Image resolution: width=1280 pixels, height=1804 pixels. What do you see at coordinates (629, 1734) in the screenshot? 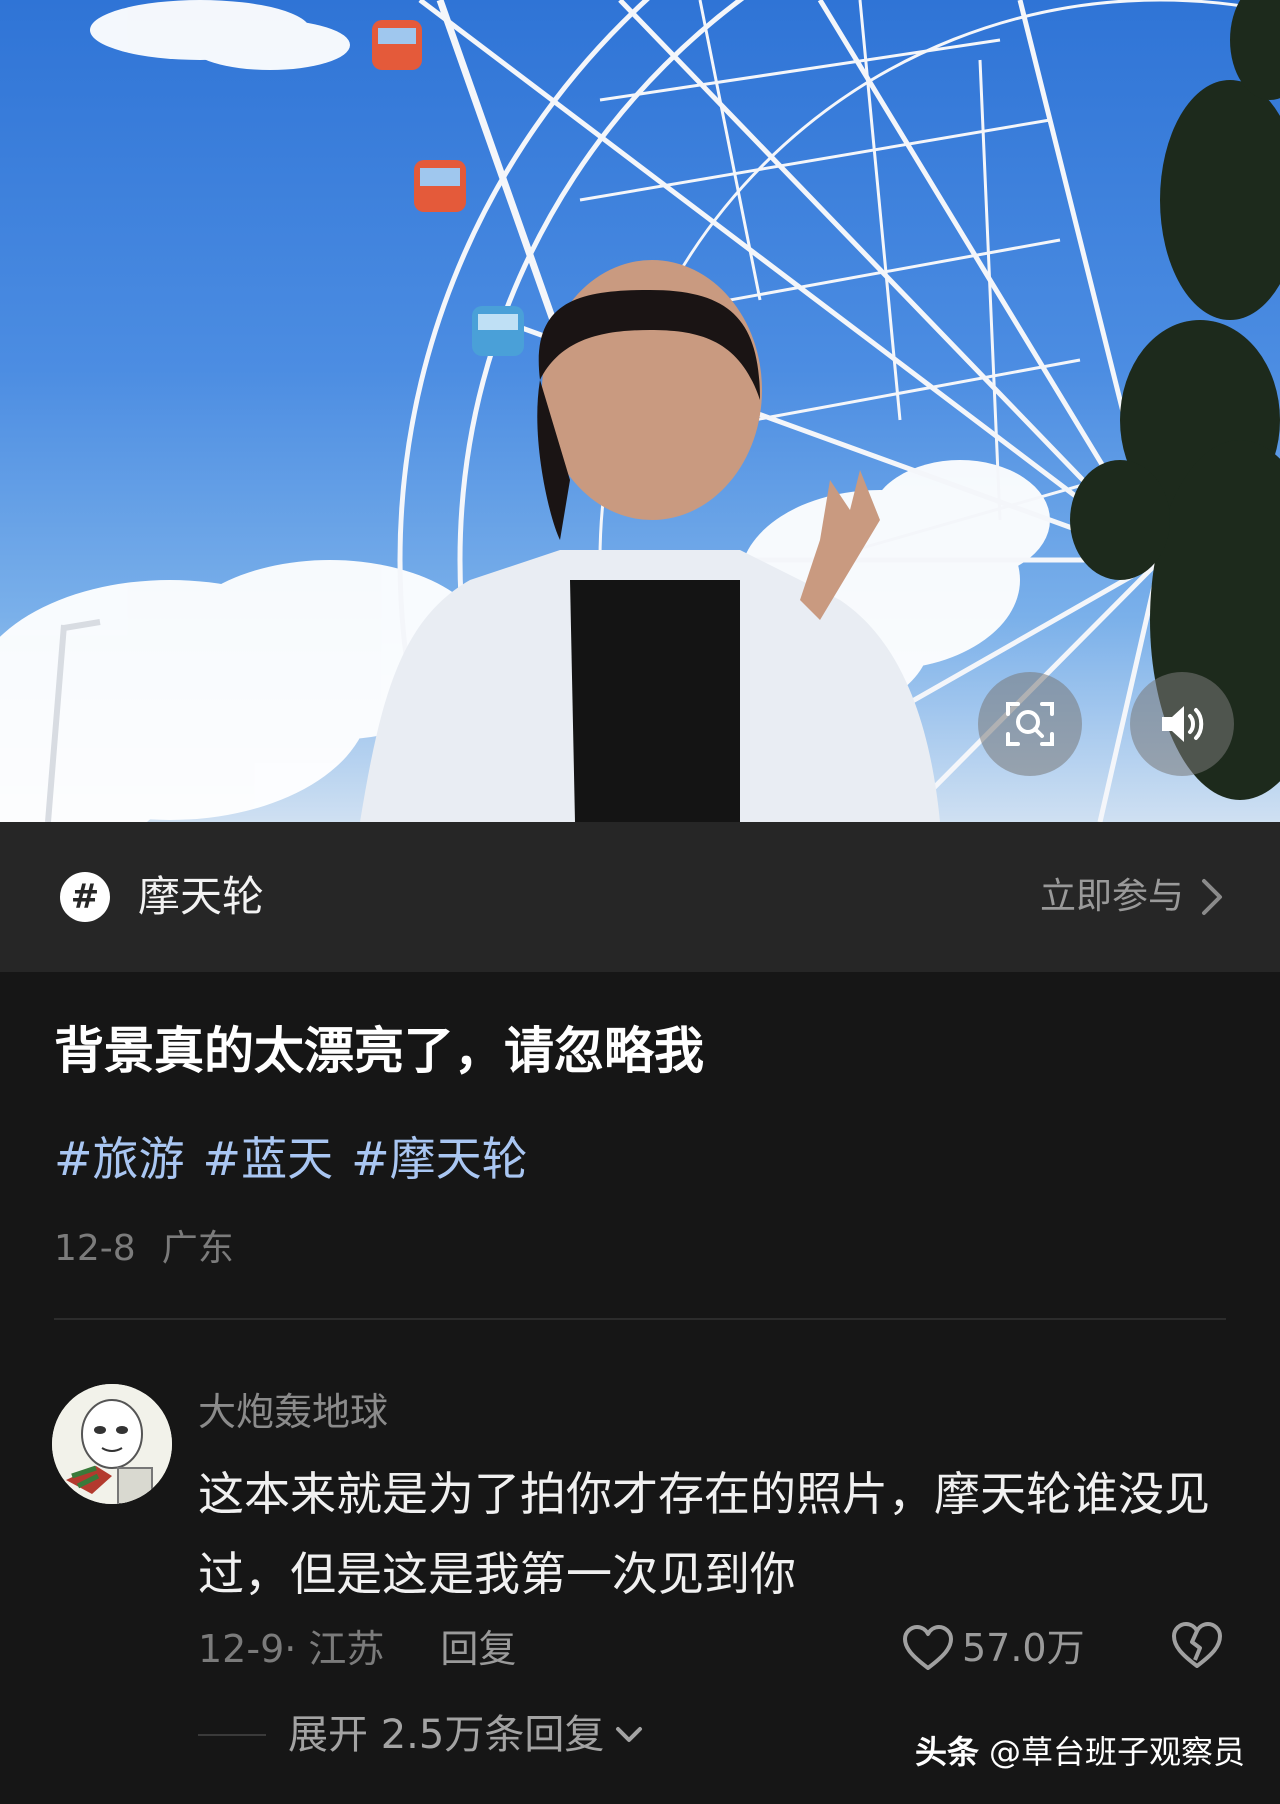
I see `chevron-down-icon` at bounding box center [629, 1734].